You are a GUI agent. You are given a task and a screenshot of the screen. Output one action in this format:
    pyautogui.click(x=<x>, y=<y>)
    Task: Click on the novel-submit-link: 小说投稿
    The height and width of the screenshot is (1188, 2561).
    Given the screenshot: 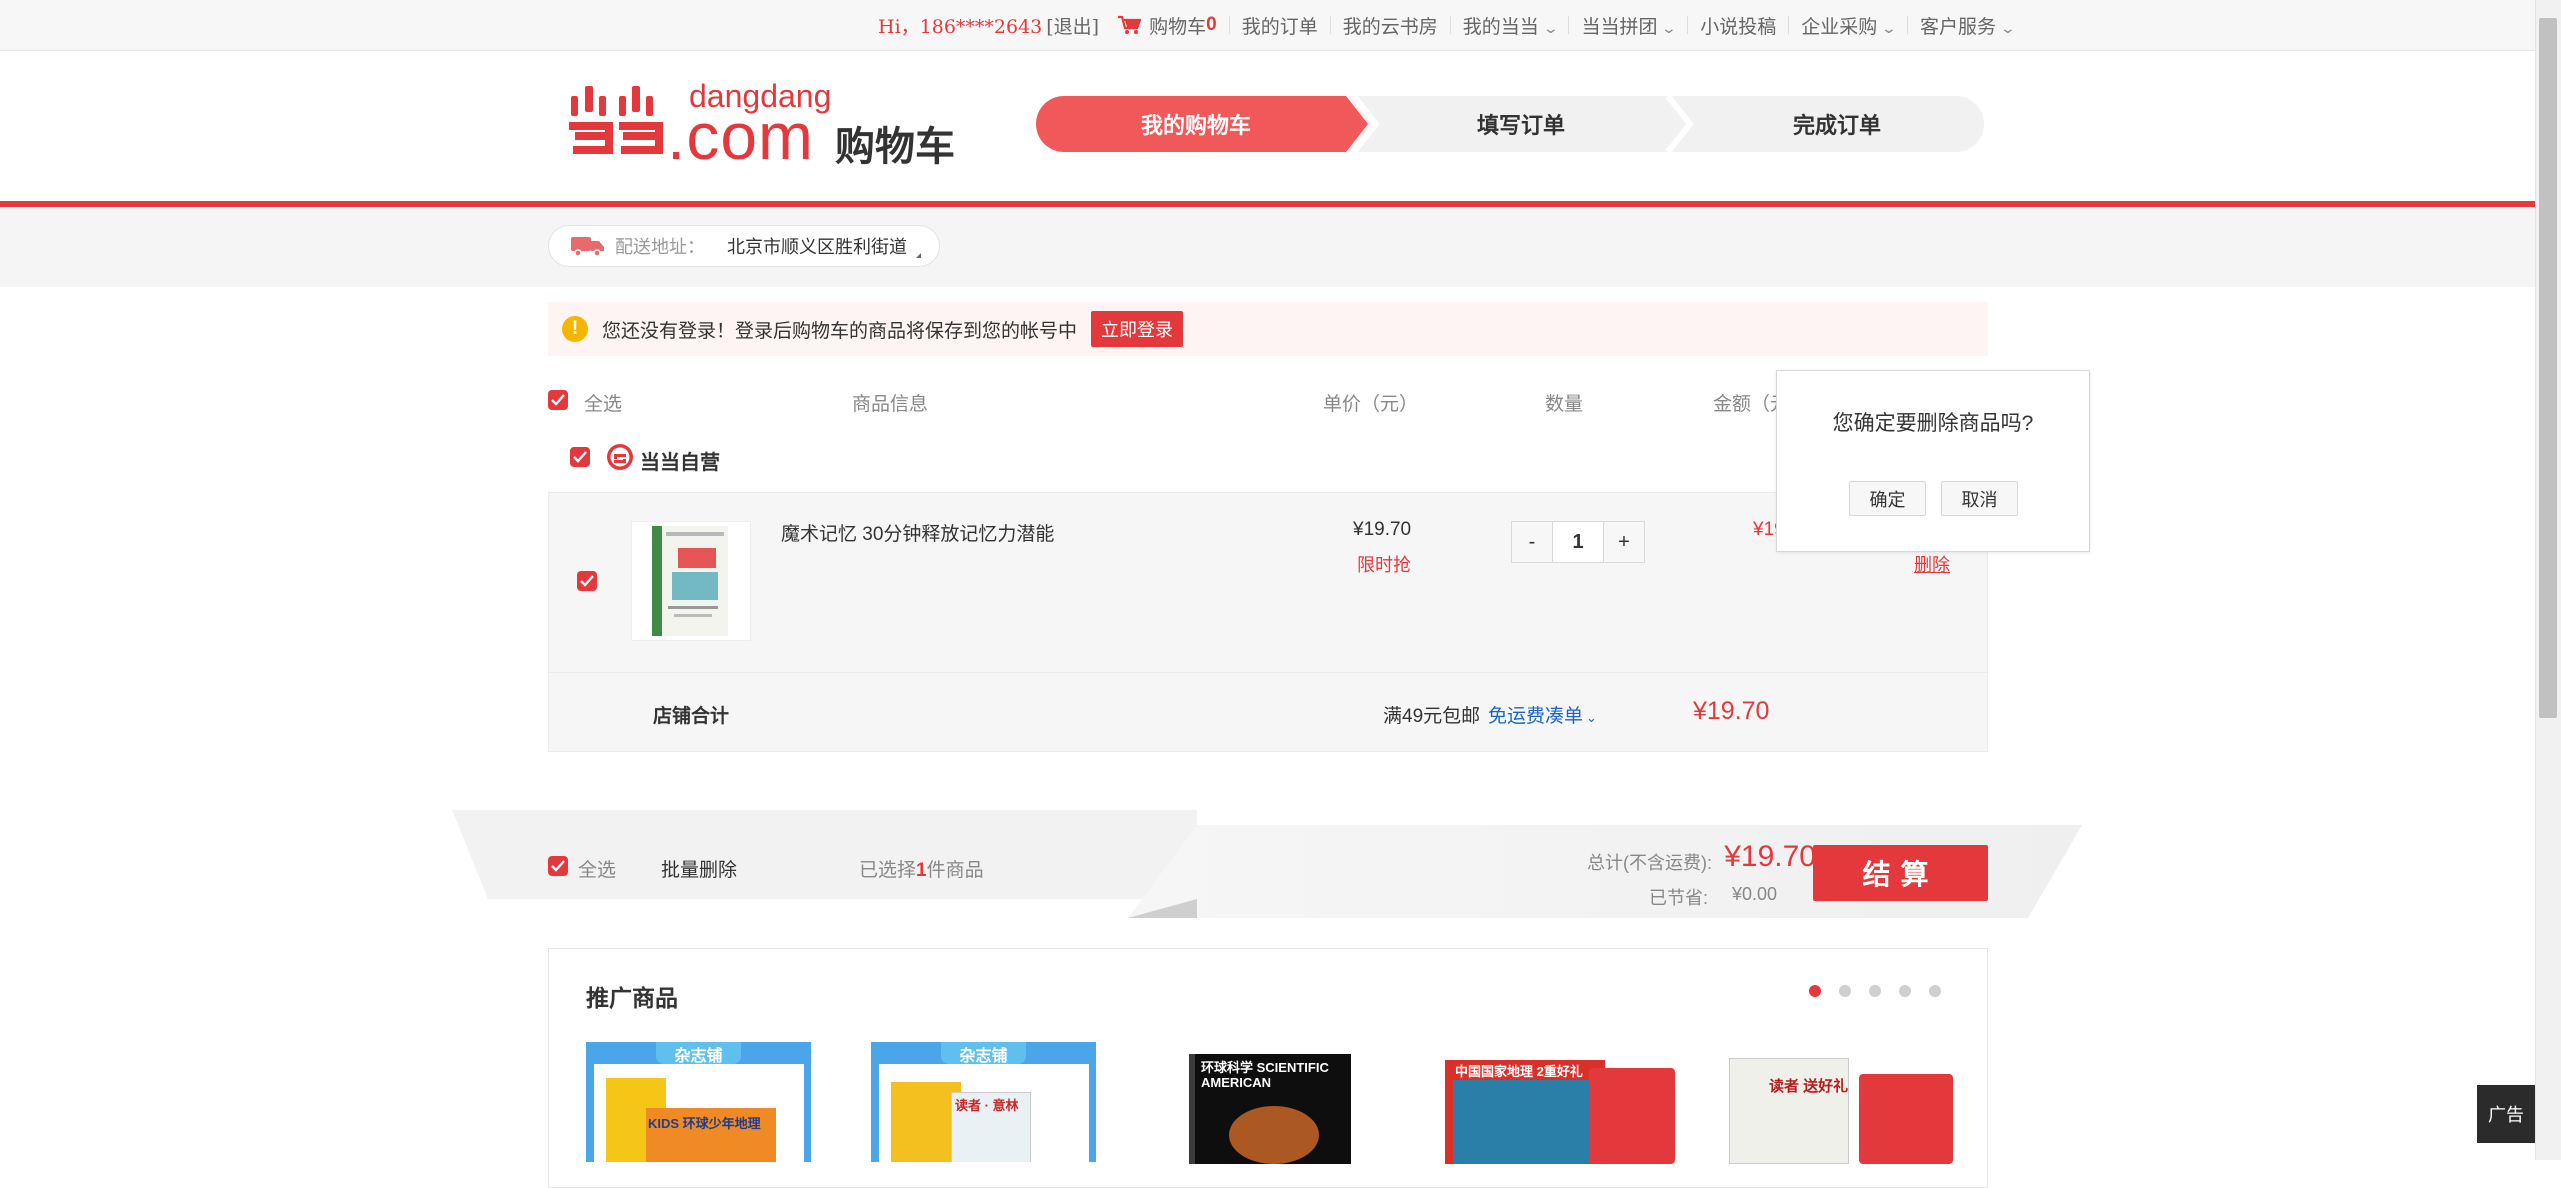 What is the action you would take?
    pyautogui.click(x=1738, y=25)
    